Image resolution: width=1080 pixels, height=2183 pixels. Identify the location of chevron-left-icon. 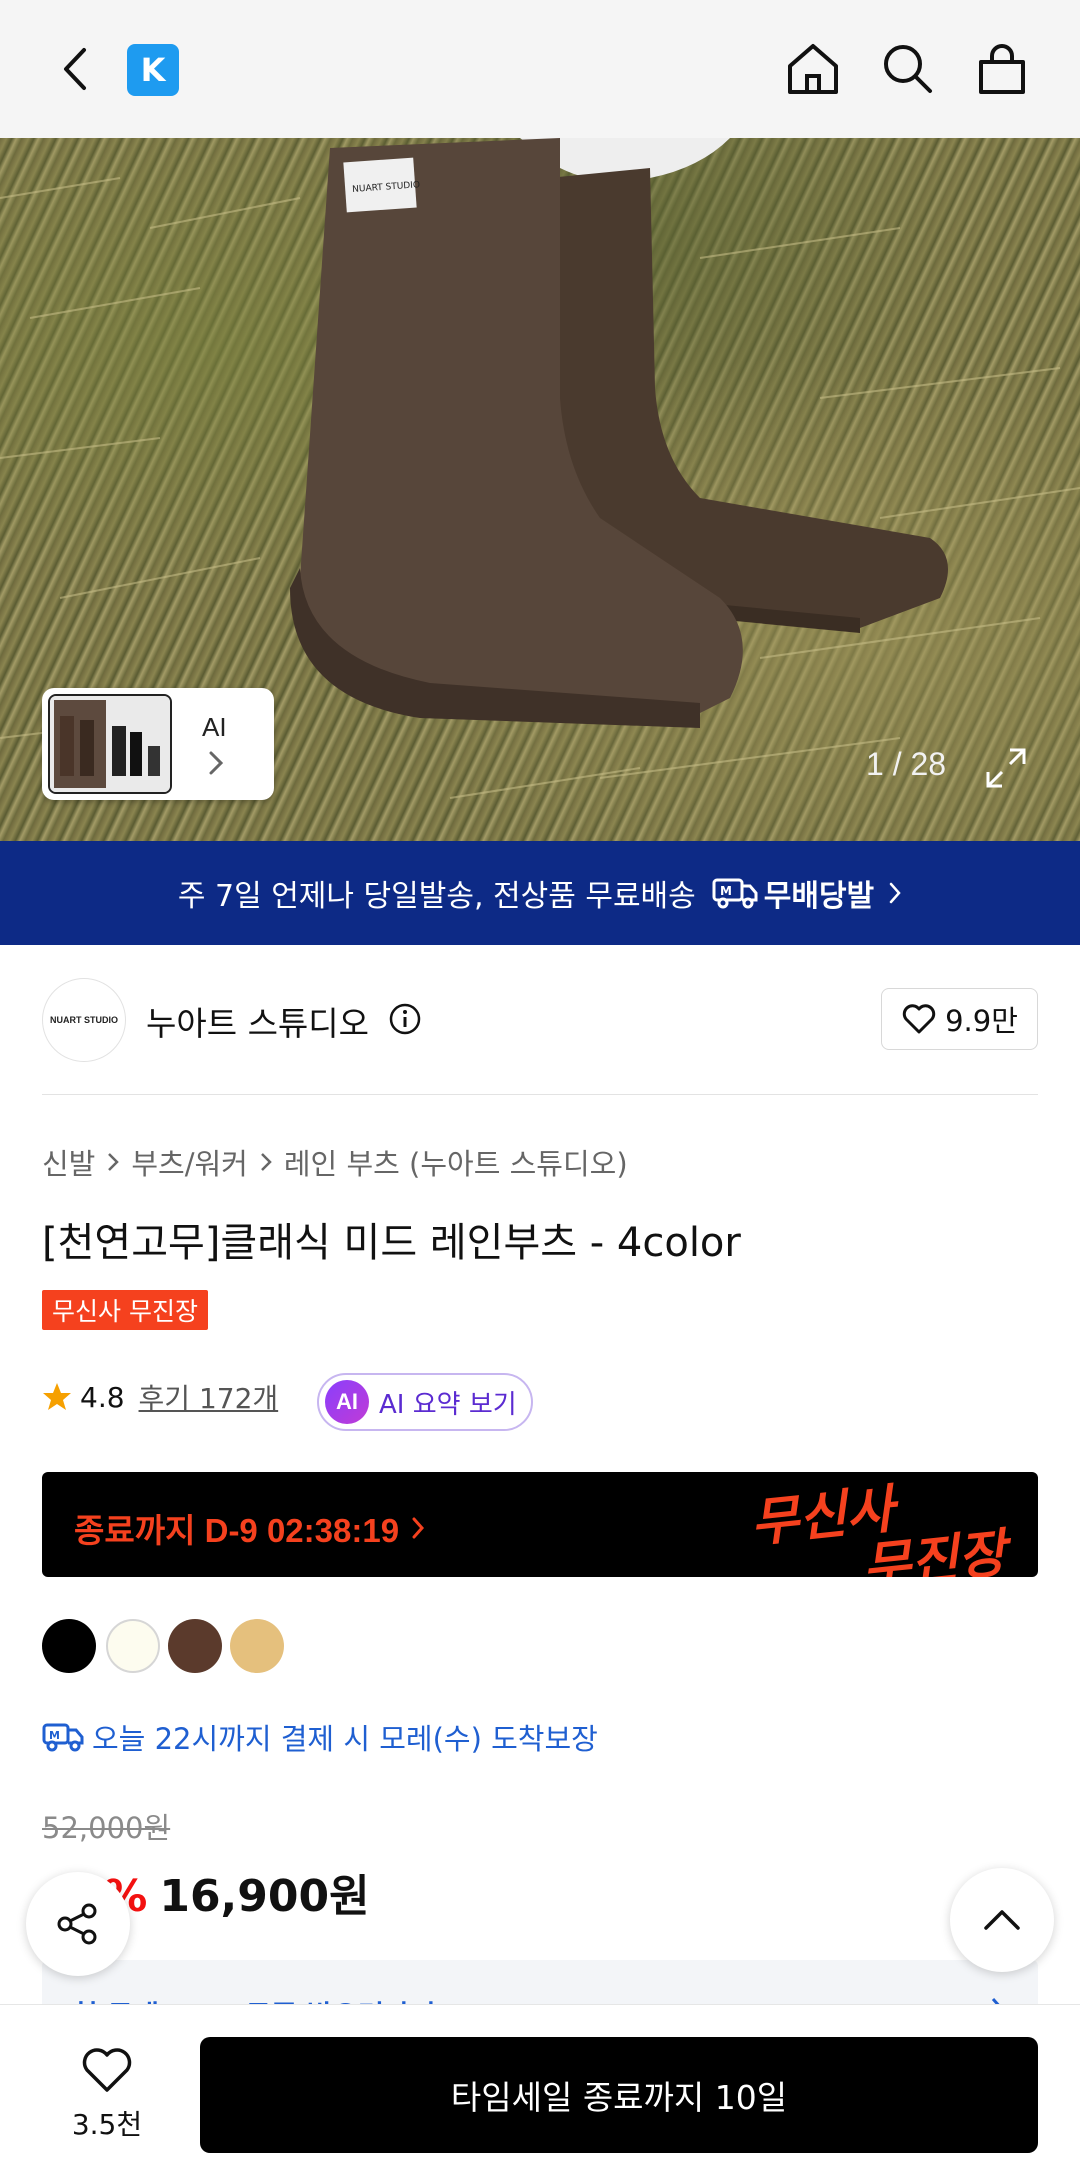
(75, 69).